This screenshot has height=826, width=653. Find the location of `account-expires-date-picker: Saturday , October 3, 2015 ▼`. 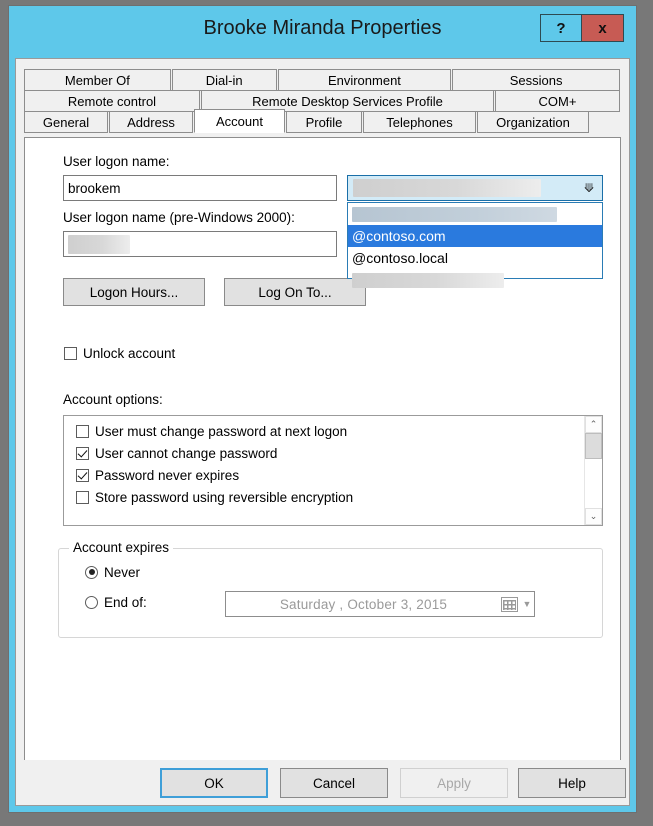

account-expires-date-picker: Saturday , October 3, 2015 ▼ is located at coordinates (380, 604).